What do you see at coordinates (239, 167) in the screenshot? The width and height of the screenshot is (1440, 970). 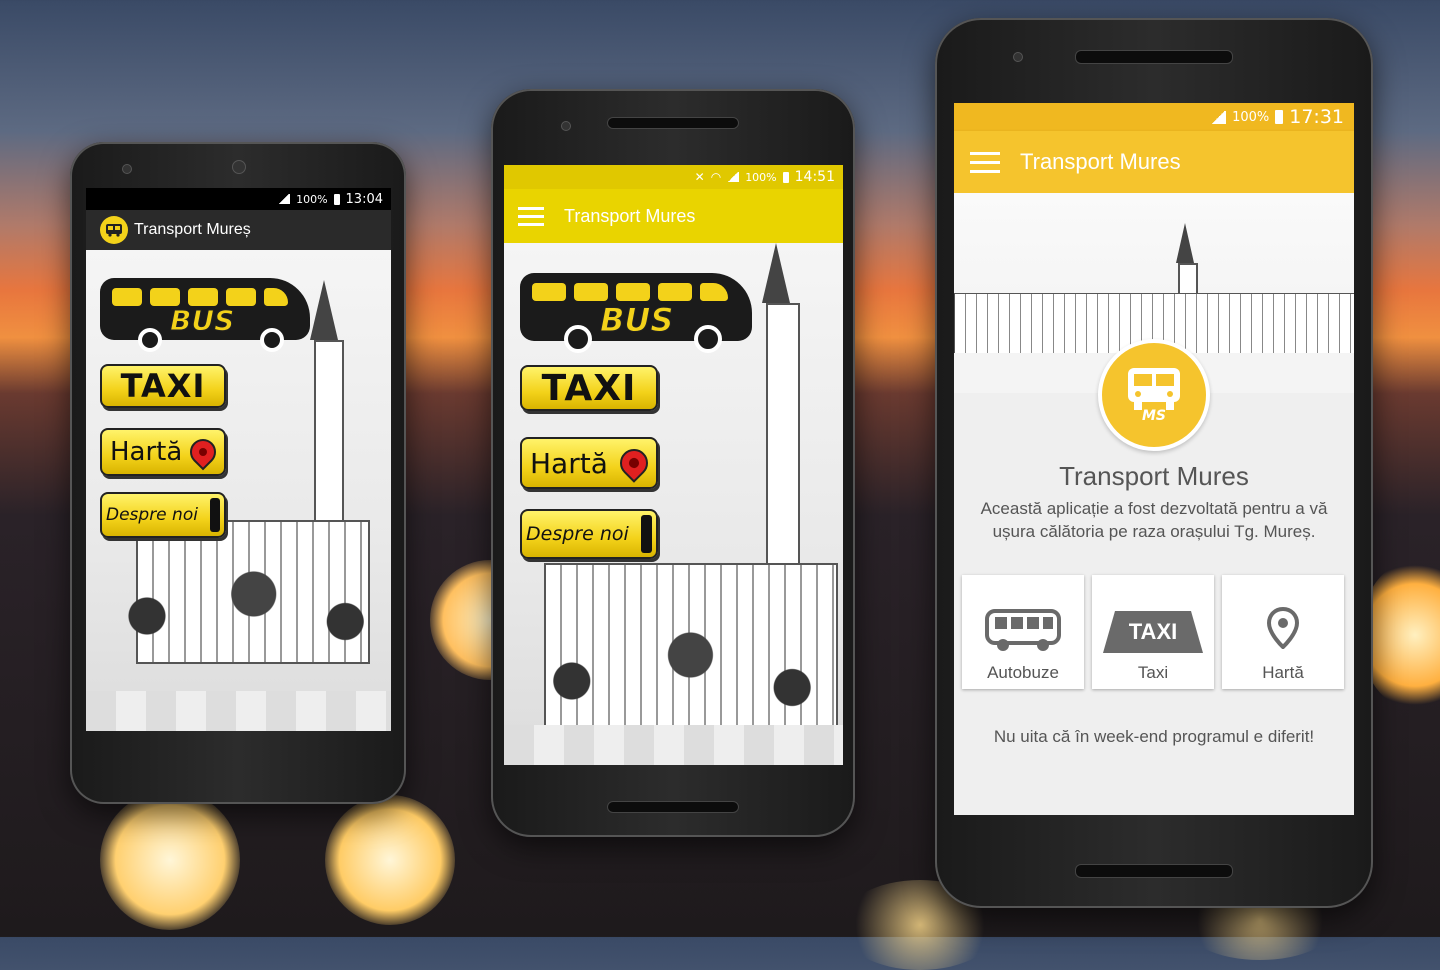 I see `sensor` at bounding box center [239, 167].